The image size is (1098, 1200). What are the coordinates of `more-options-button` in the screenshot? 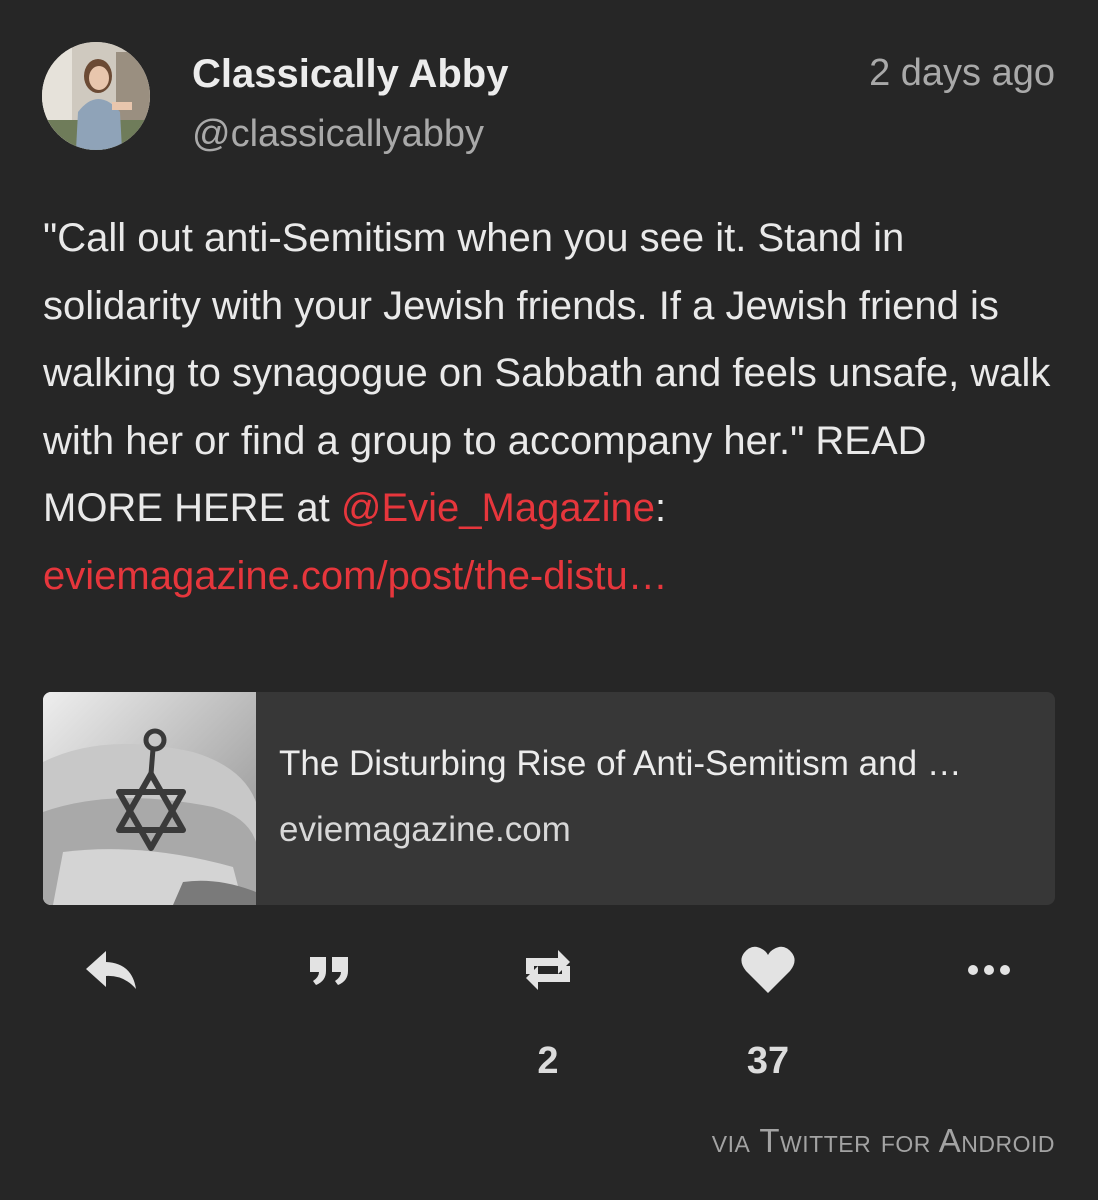 It's located at (989, 970).